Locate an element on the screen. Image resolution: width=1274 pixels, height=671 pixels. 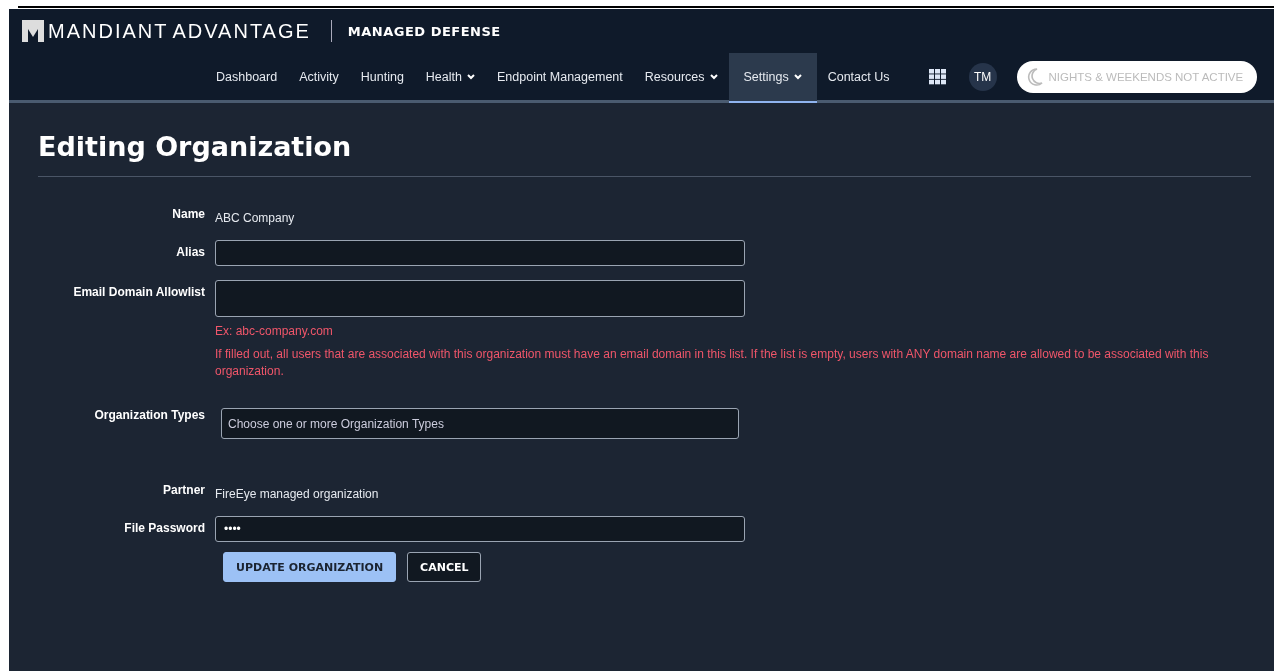
moon-icon is located at coordinates (1034, 76).